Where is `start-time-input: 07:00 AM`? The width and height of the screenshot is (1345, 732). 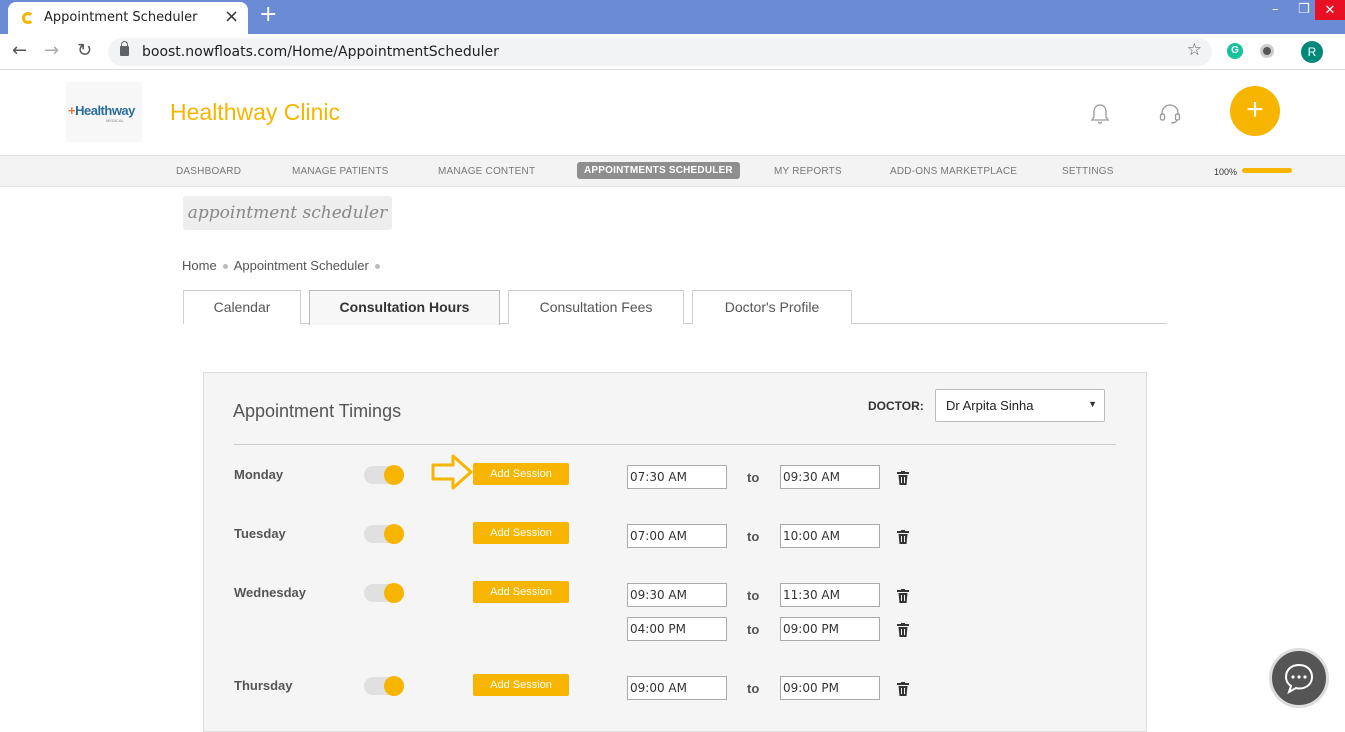 start-time-input: 07:00 AM is located at coordinates (677, 536).